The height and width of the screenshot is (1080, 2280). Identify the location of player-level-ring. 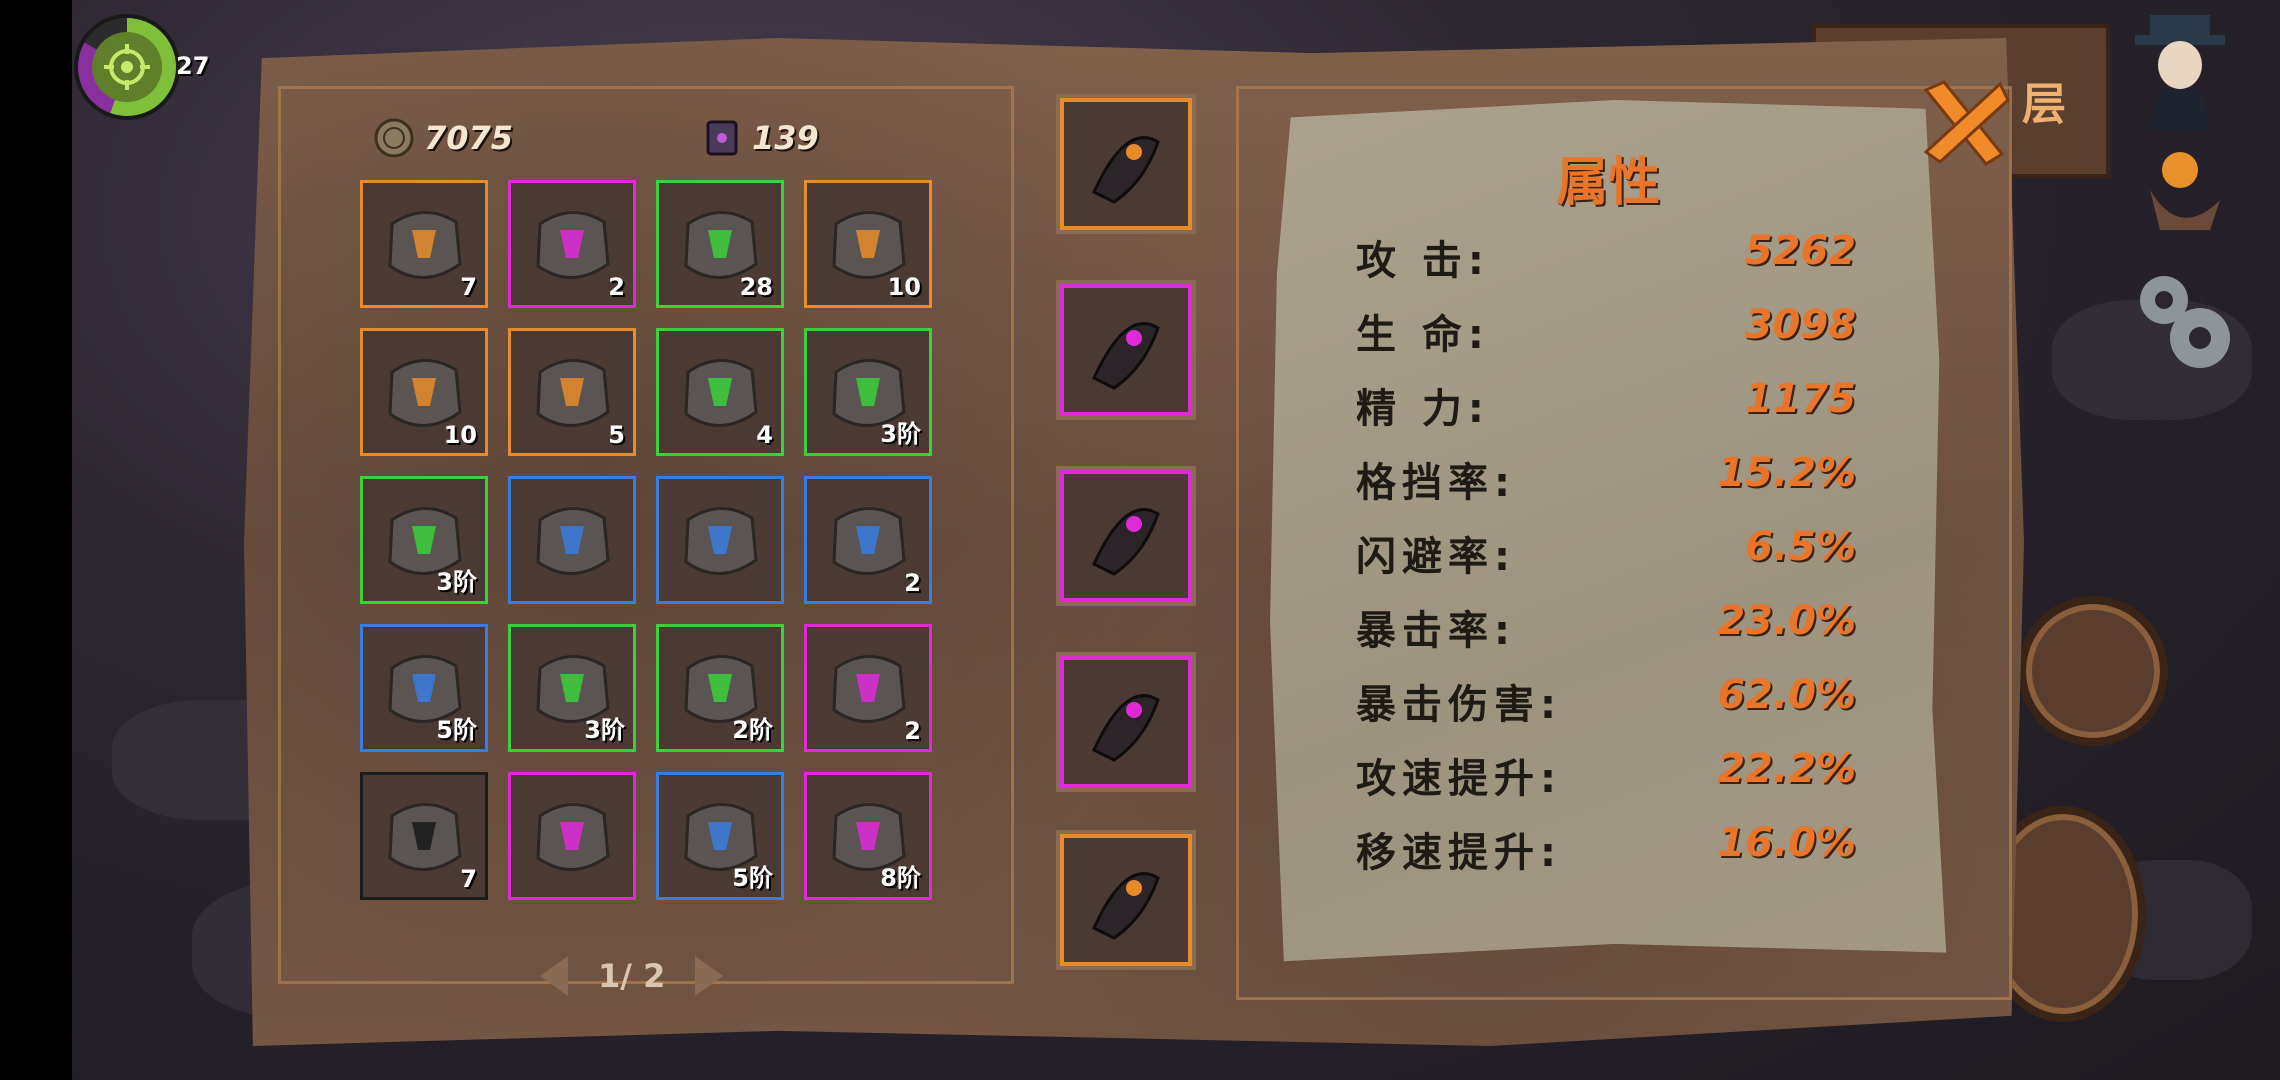
(127, 67).